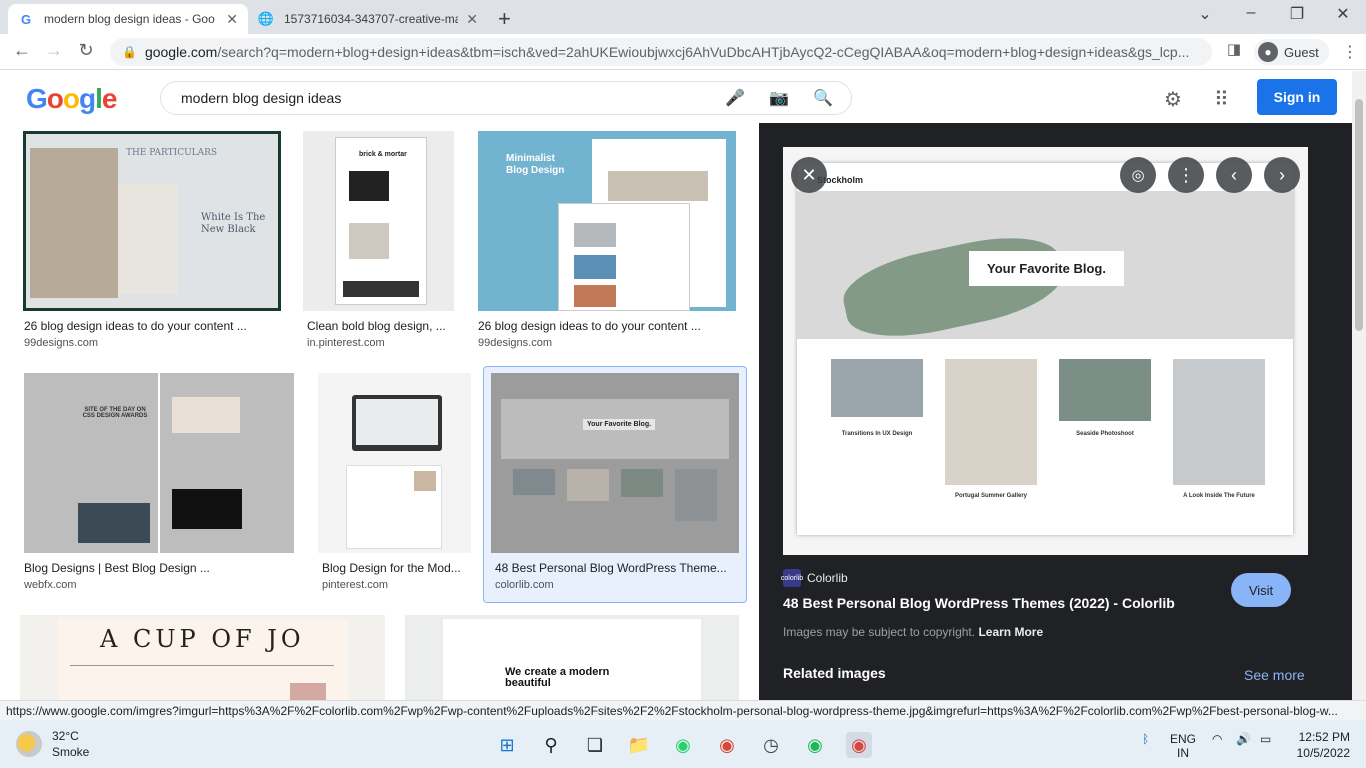 This screenshot has width=1366, height=768. I want to click on thumb-logo: A CUP OF JO, so click(202, 639).